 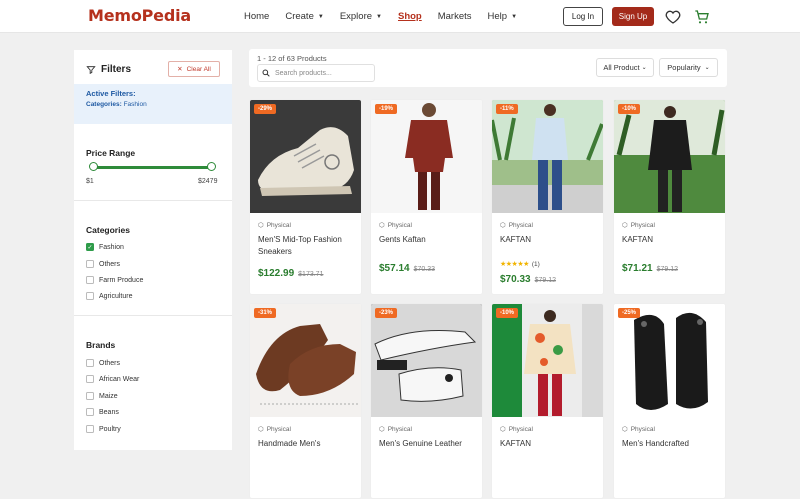 What do you see at coordinates (91, 69) in the screenshot?
I see `filter-icon` at bounding box center [91, 69].